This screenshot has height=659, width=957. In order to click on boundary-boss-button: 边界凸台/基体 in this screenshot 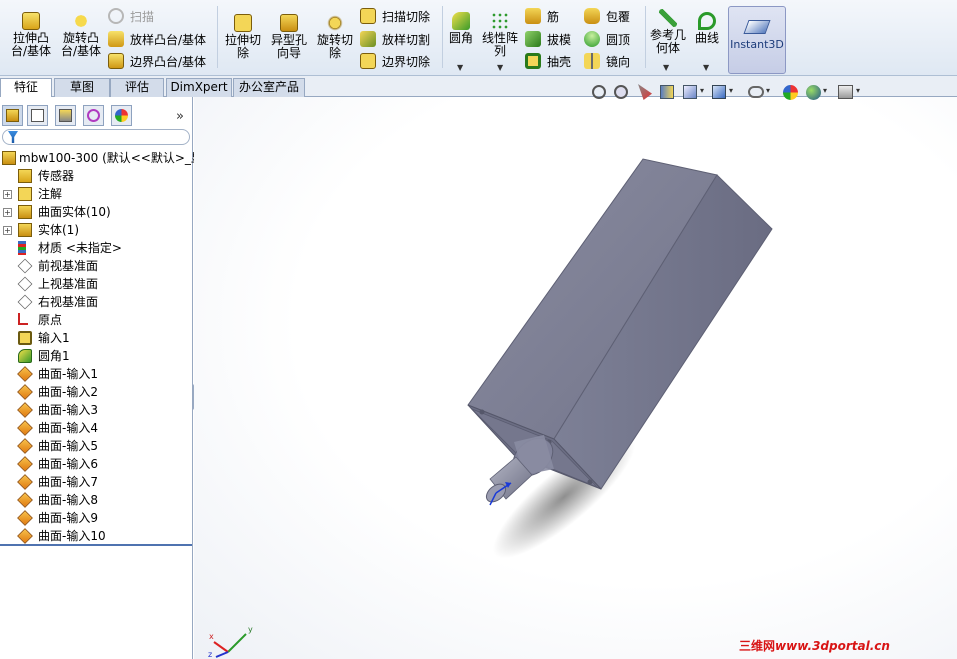, I will do `click(157, 62)`.